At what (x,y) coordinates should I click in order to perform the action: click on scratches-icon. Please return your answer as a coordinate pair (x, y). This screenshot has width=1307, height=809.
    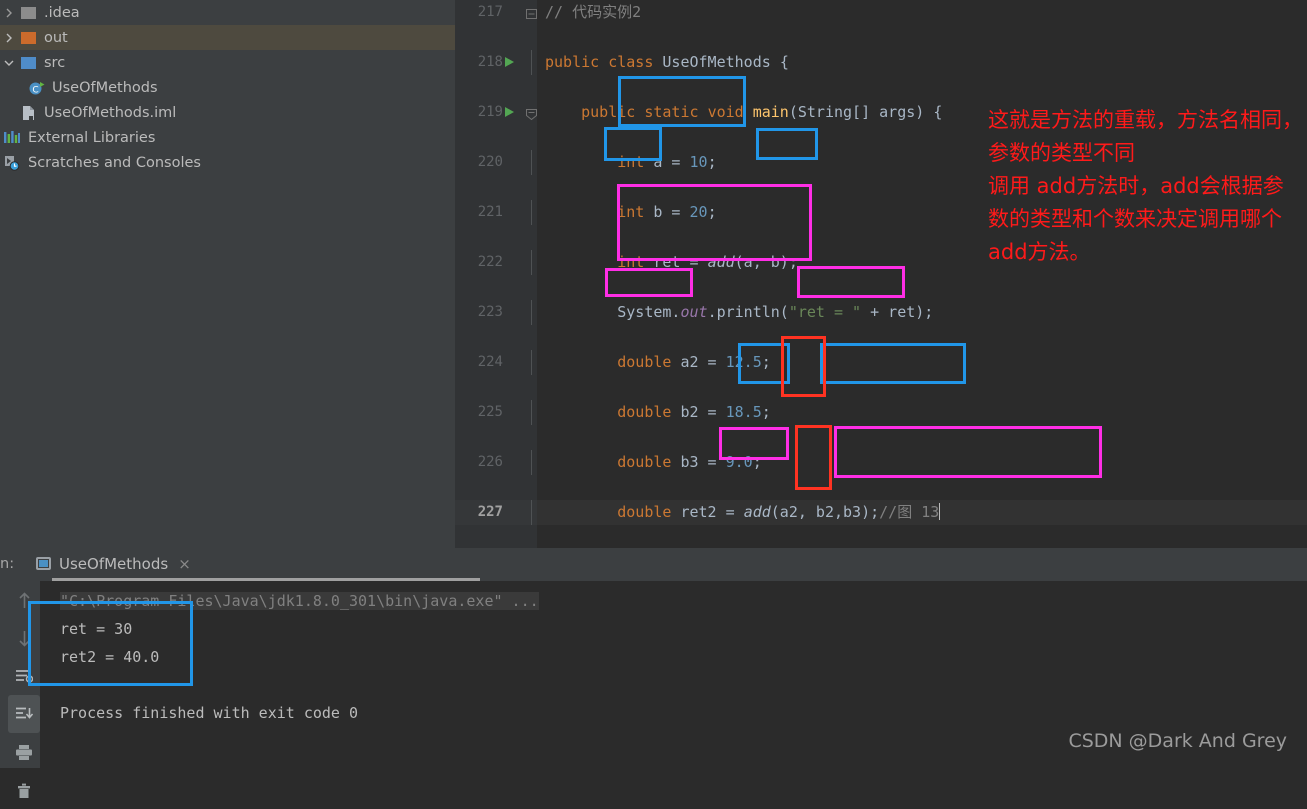
    Looking at the image, I should click on (12, 163).